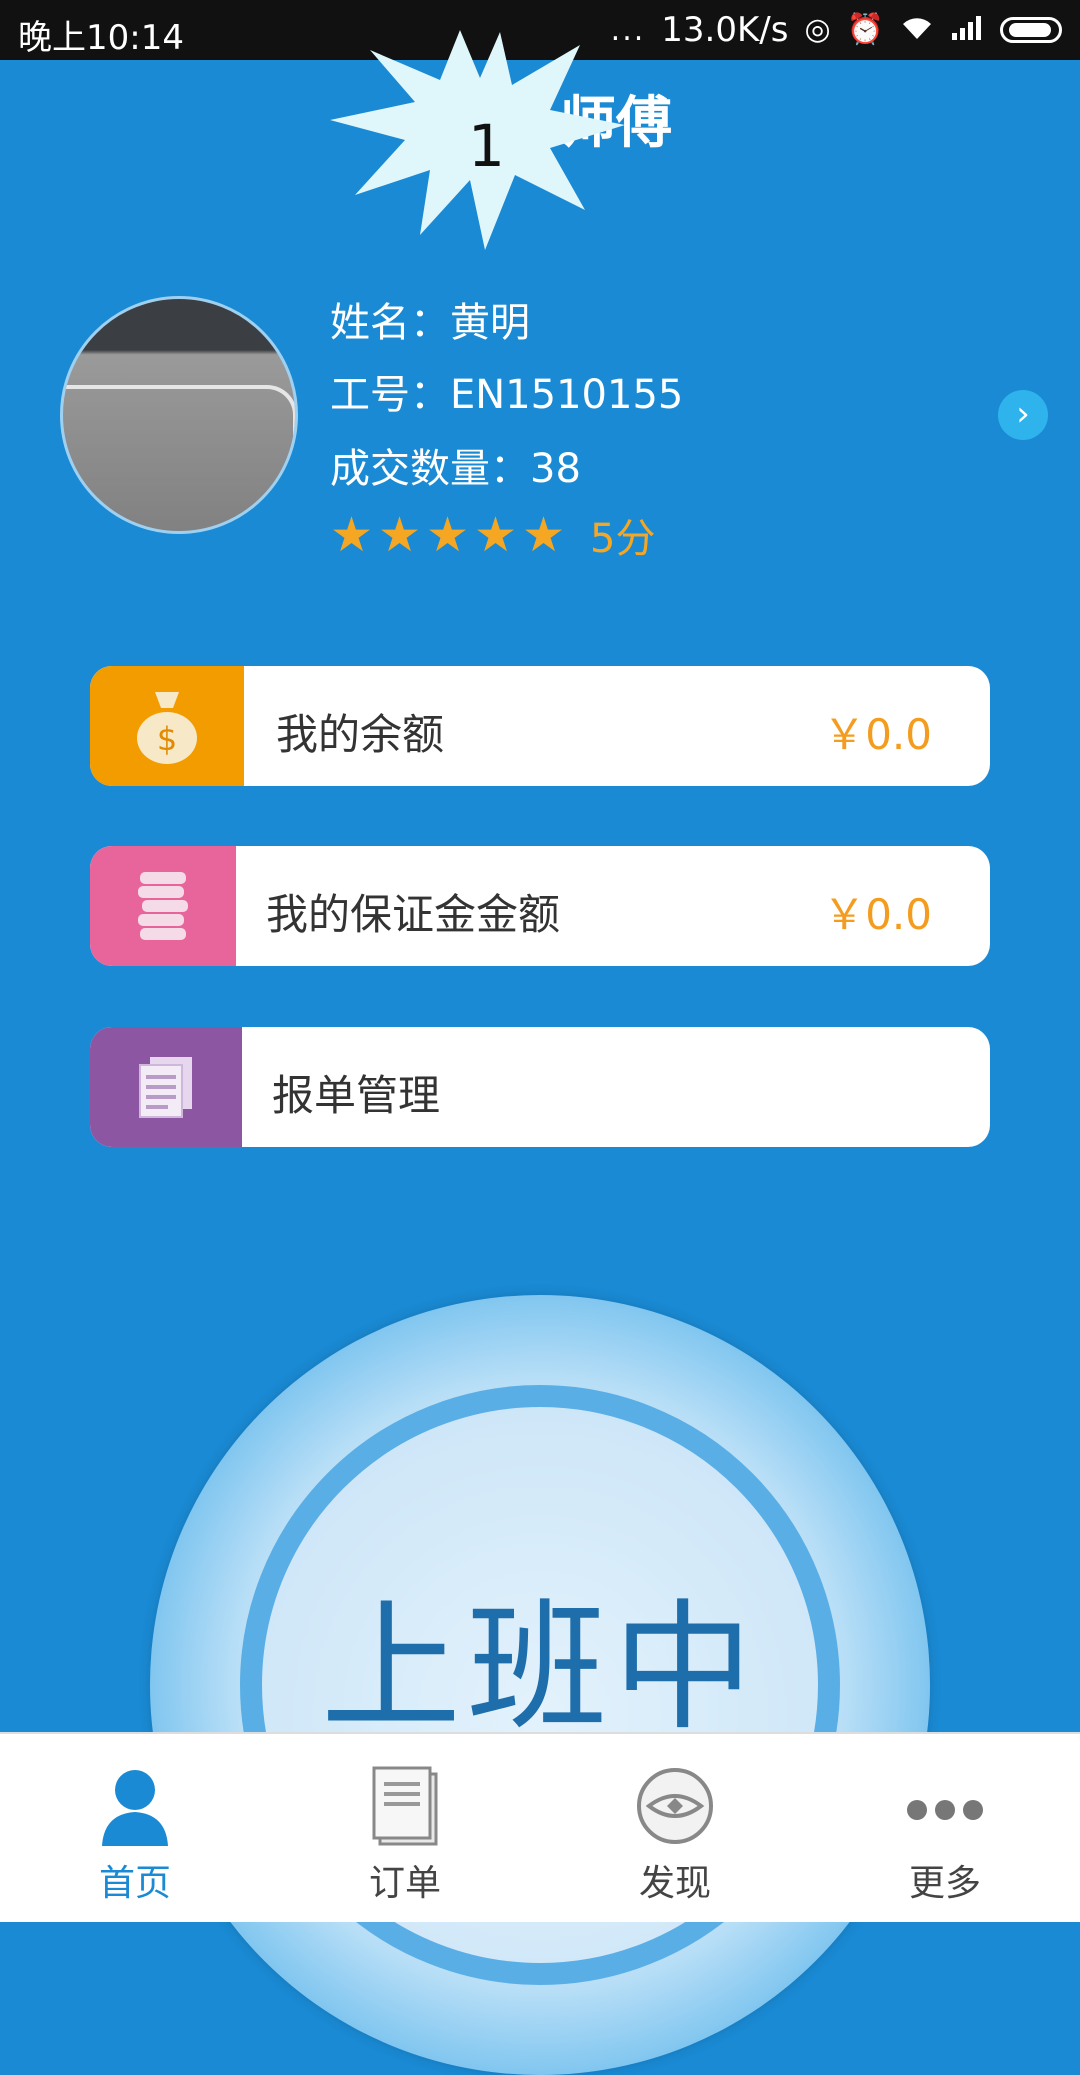  I want to click on rating: ★ ★ ★ ★ ★ 5分, so click(492, 535).